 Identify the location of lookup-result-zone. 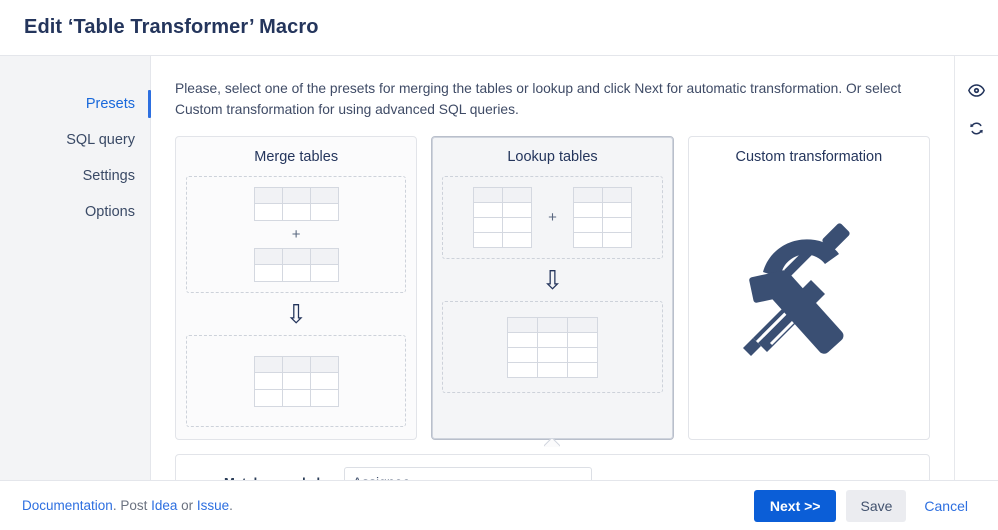
(552, 347).